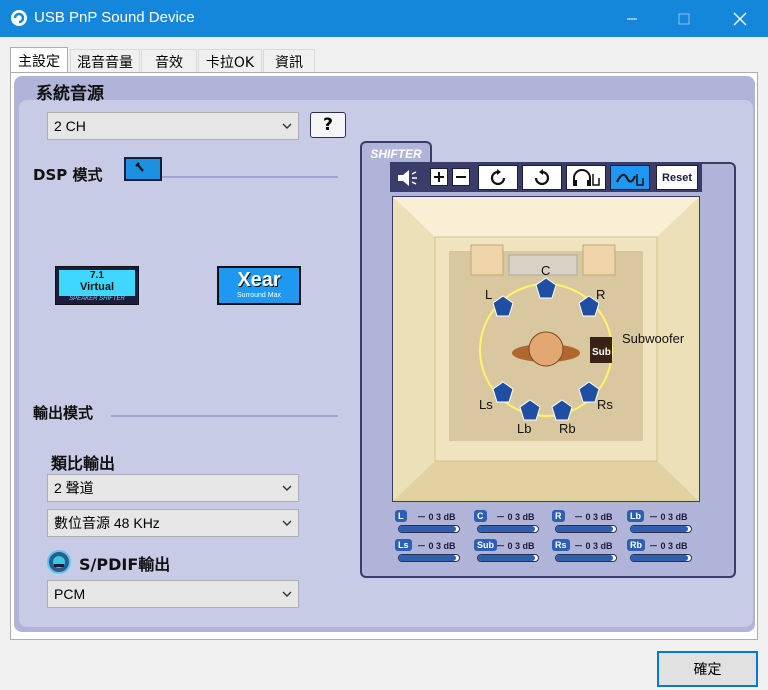 This screenshot has height=690, width=768. I want to click on close-icon, so click(740, 18).